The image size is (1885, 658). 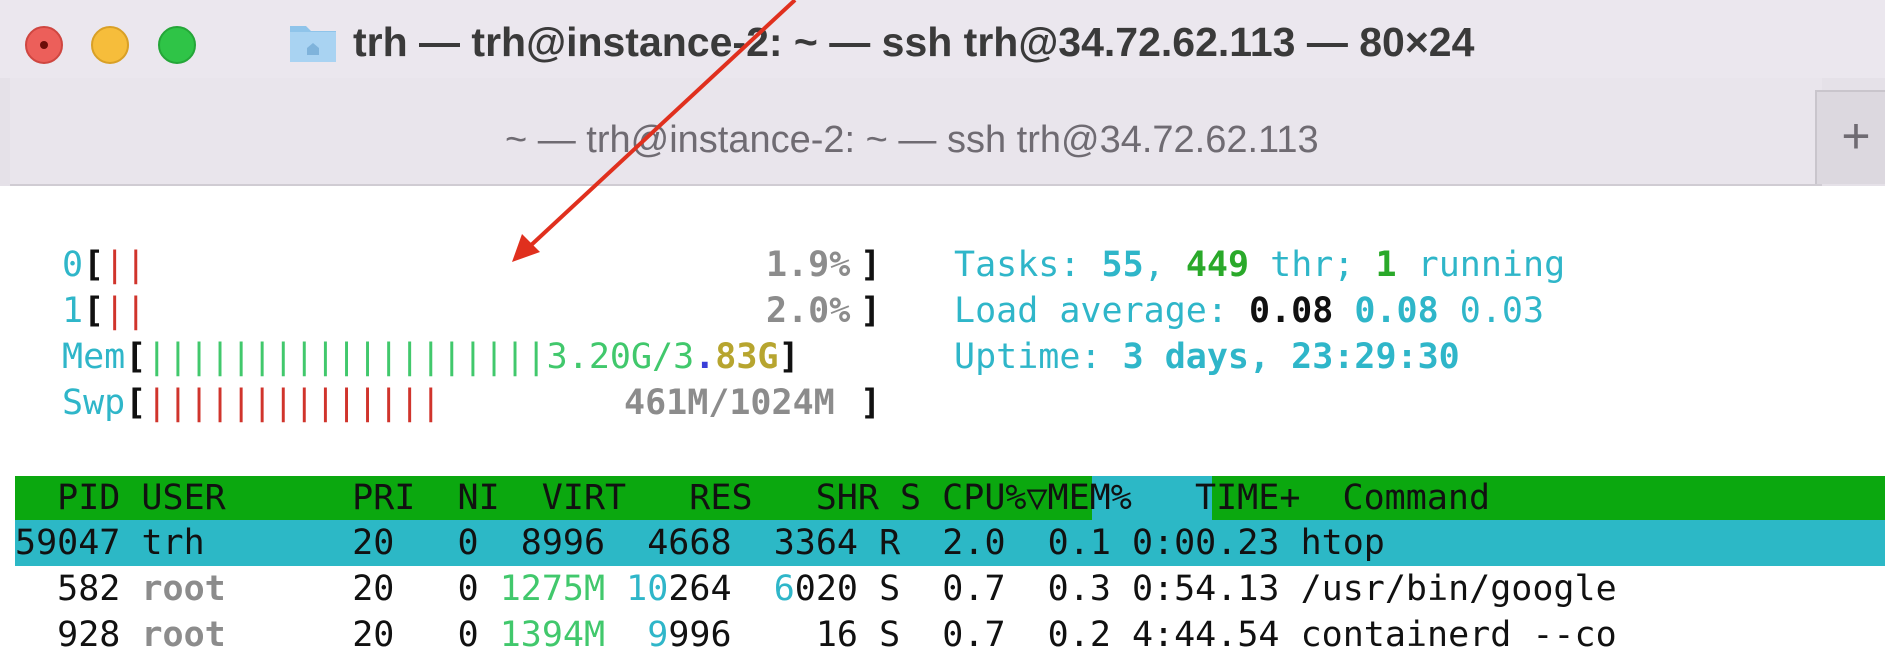 What do you see at coordinates (1312, 265) in the screenshot?
I see `thr-label: thr;` at bounding box center [1312, 265].